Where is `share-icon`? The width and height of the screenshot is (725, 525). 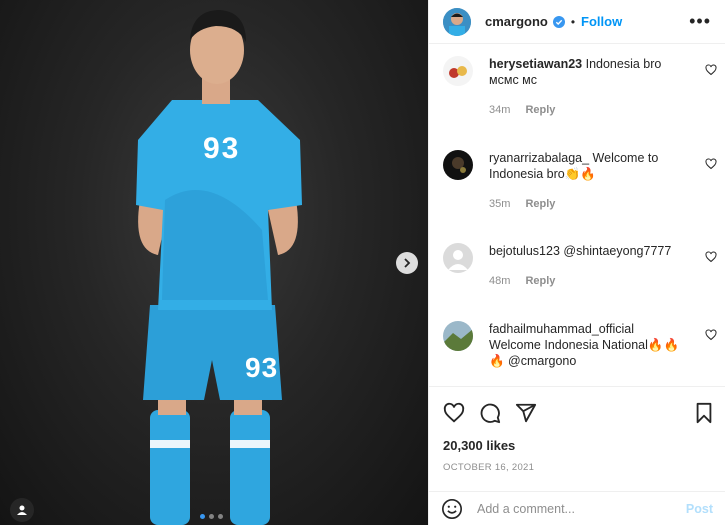
share-icon is located at coordinates (526, 413).